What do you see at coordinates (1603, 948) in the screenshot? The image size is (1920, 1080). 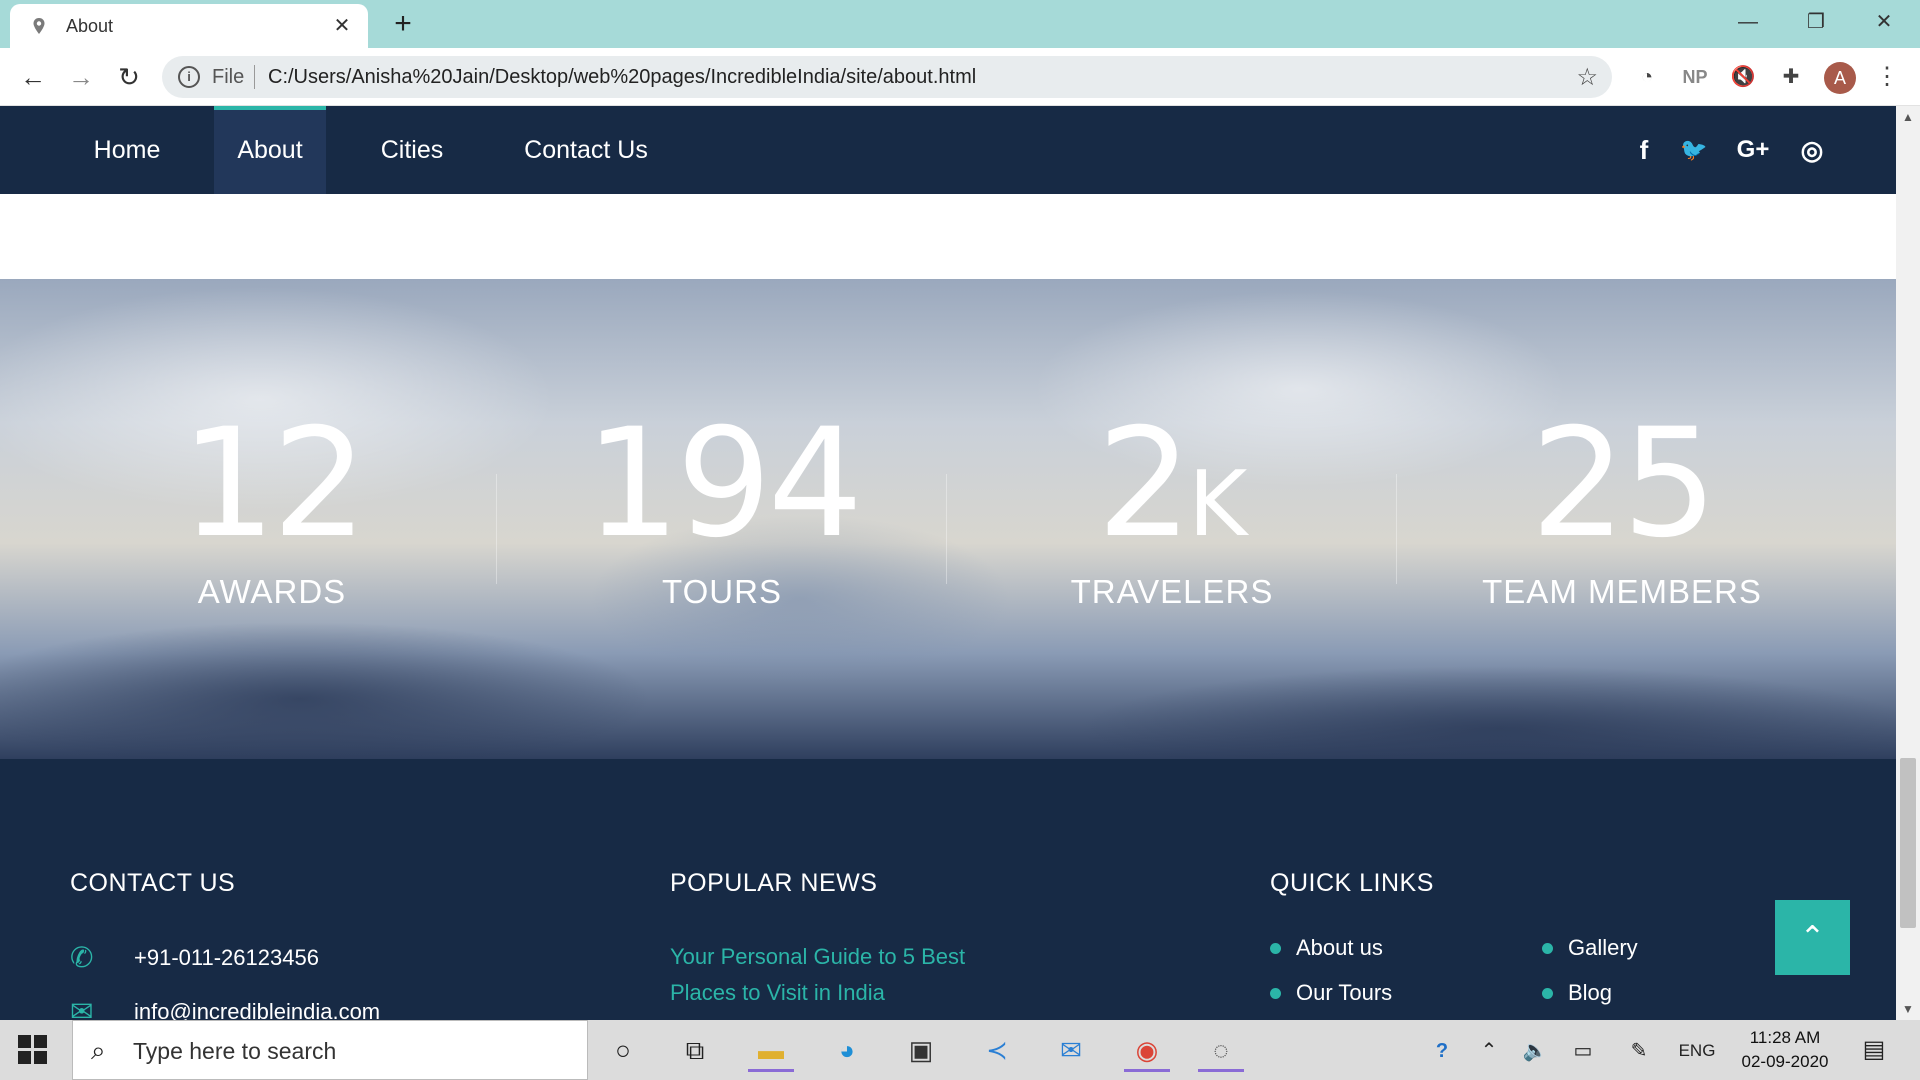 I see `quick-link-label: Gallery` at bounding box center [1603, 948].